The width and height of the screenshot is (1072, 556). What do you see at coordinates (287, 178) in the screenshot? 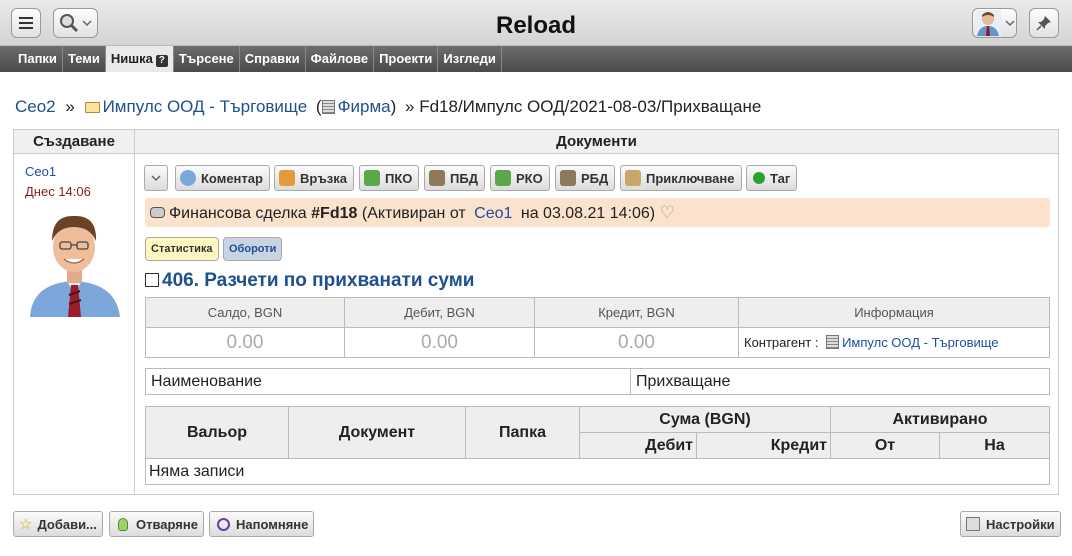
I see `link-icon` at bounding box center [287, 178].